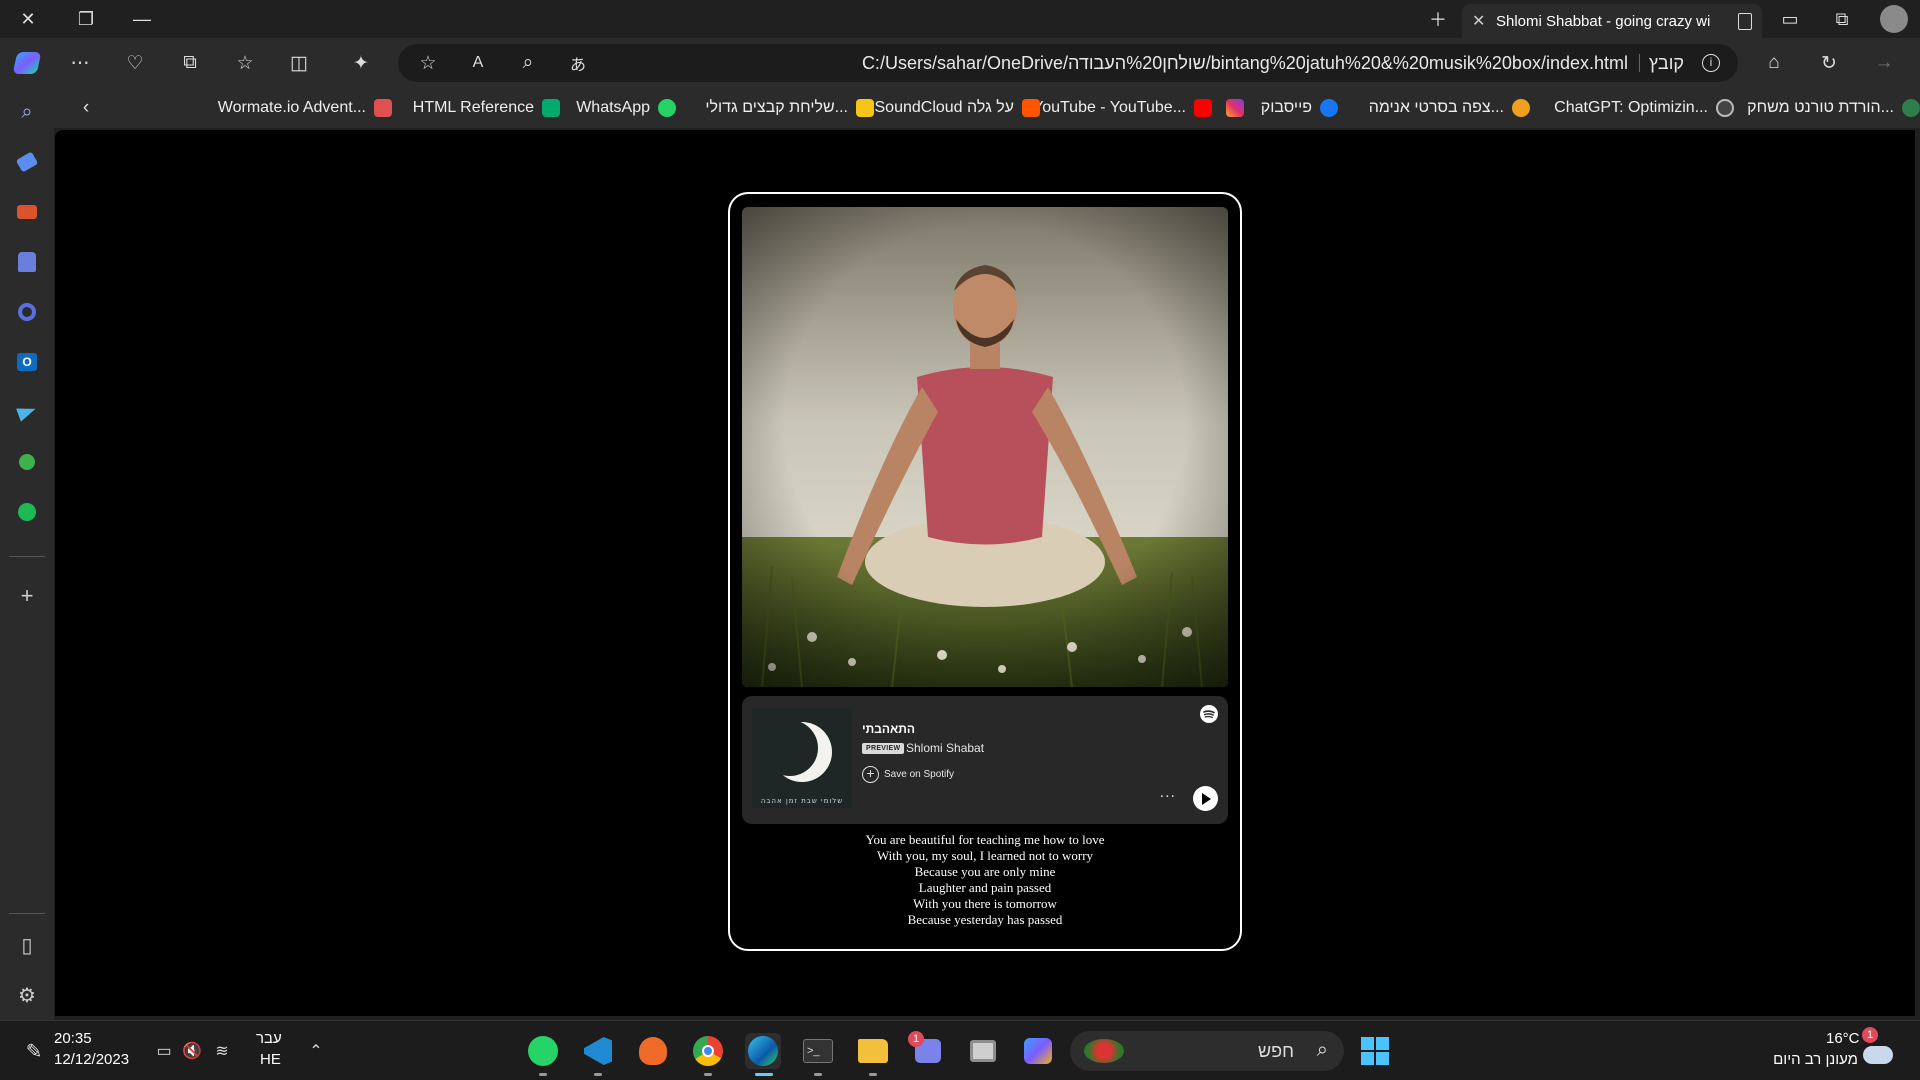 The image size is (1920, 1080). I want to click on track-title: התאהבתי, so click(888, 729).